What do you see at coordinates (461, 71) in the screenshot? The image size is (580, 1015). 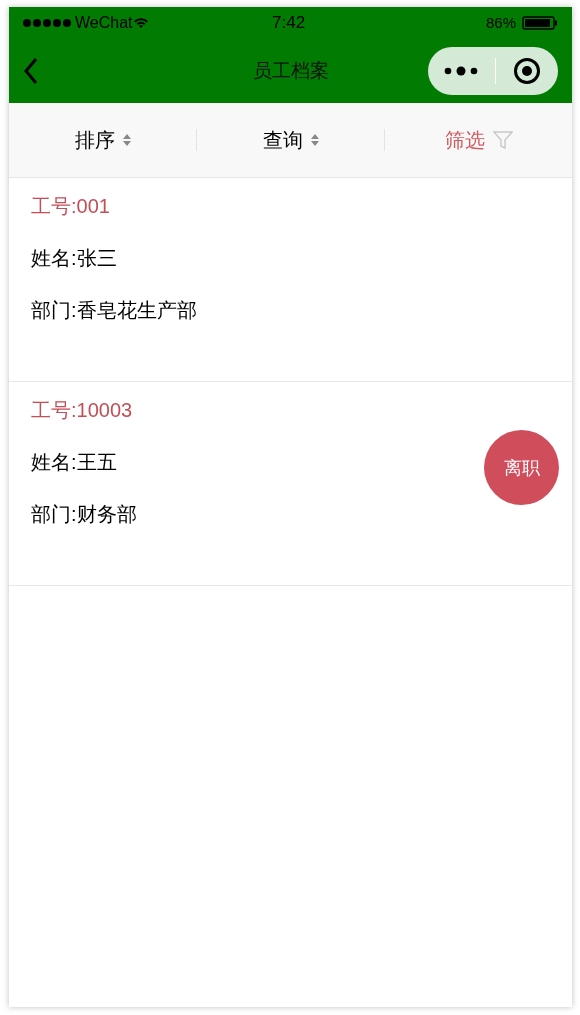 I see `more-icon` at bounding box center [461, 71].